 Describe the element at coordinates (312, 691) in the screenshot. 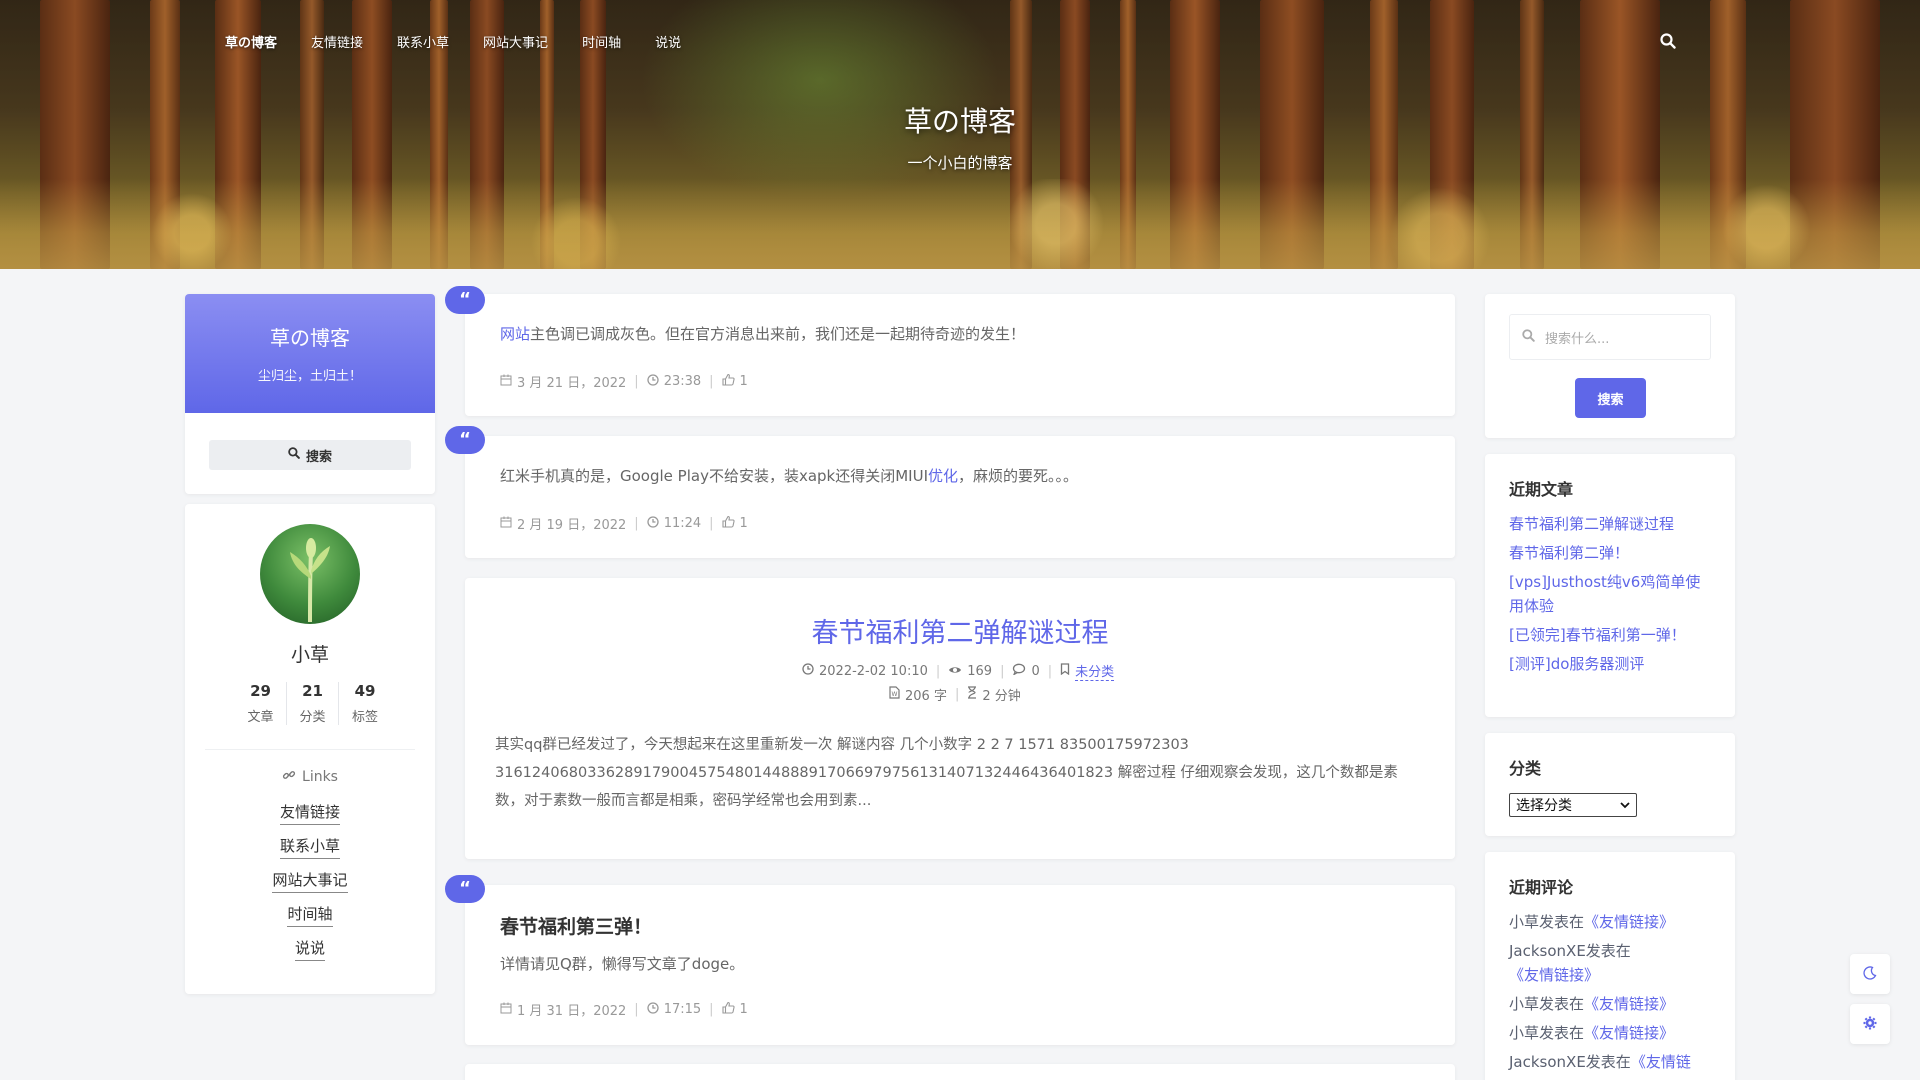

I see `stat-value: 21` at that location.